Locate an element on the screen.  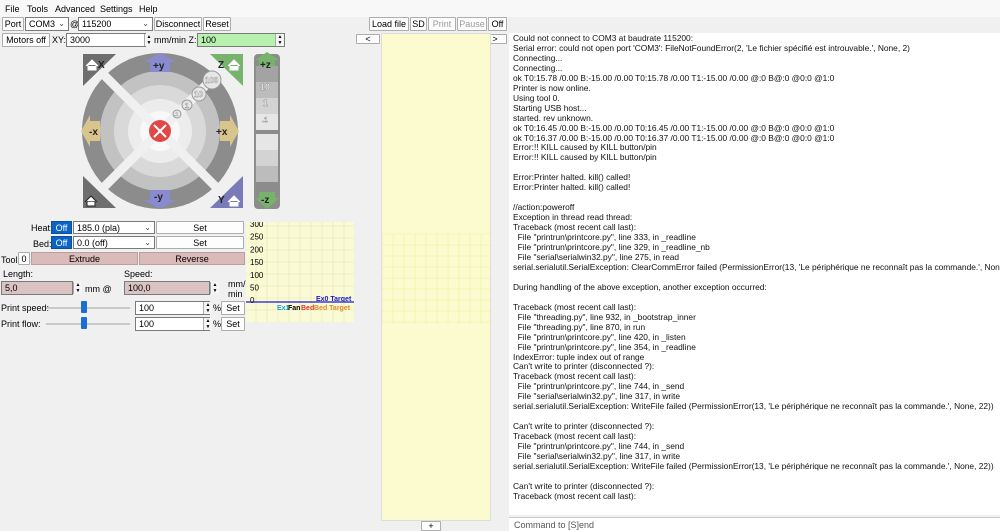
graph-y-tick: 150 is located at coordinates (257, 262).